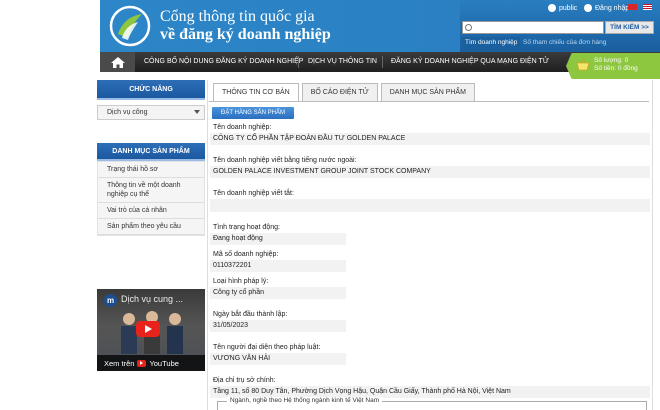 Image resolution: width=660 pixels, height=410 pixels. Describe the element at coordinates (339, 92) in the screenshot. I see `tab-electronic-notice: BỐ CÁO ĐIỆN TỬ` at that location.